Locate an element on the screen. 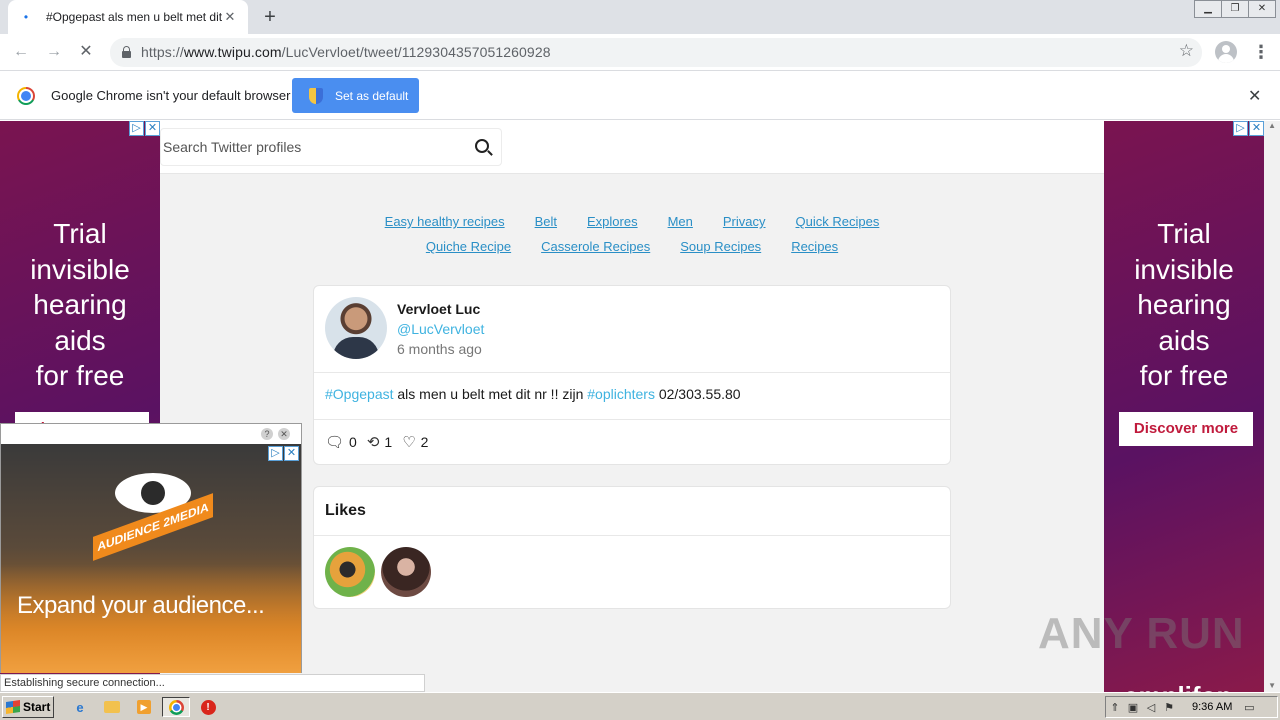 The width and height of the screenshot is (1280, 720). tag-link: Easy healthy recipes is located at coordinates (445, 221).